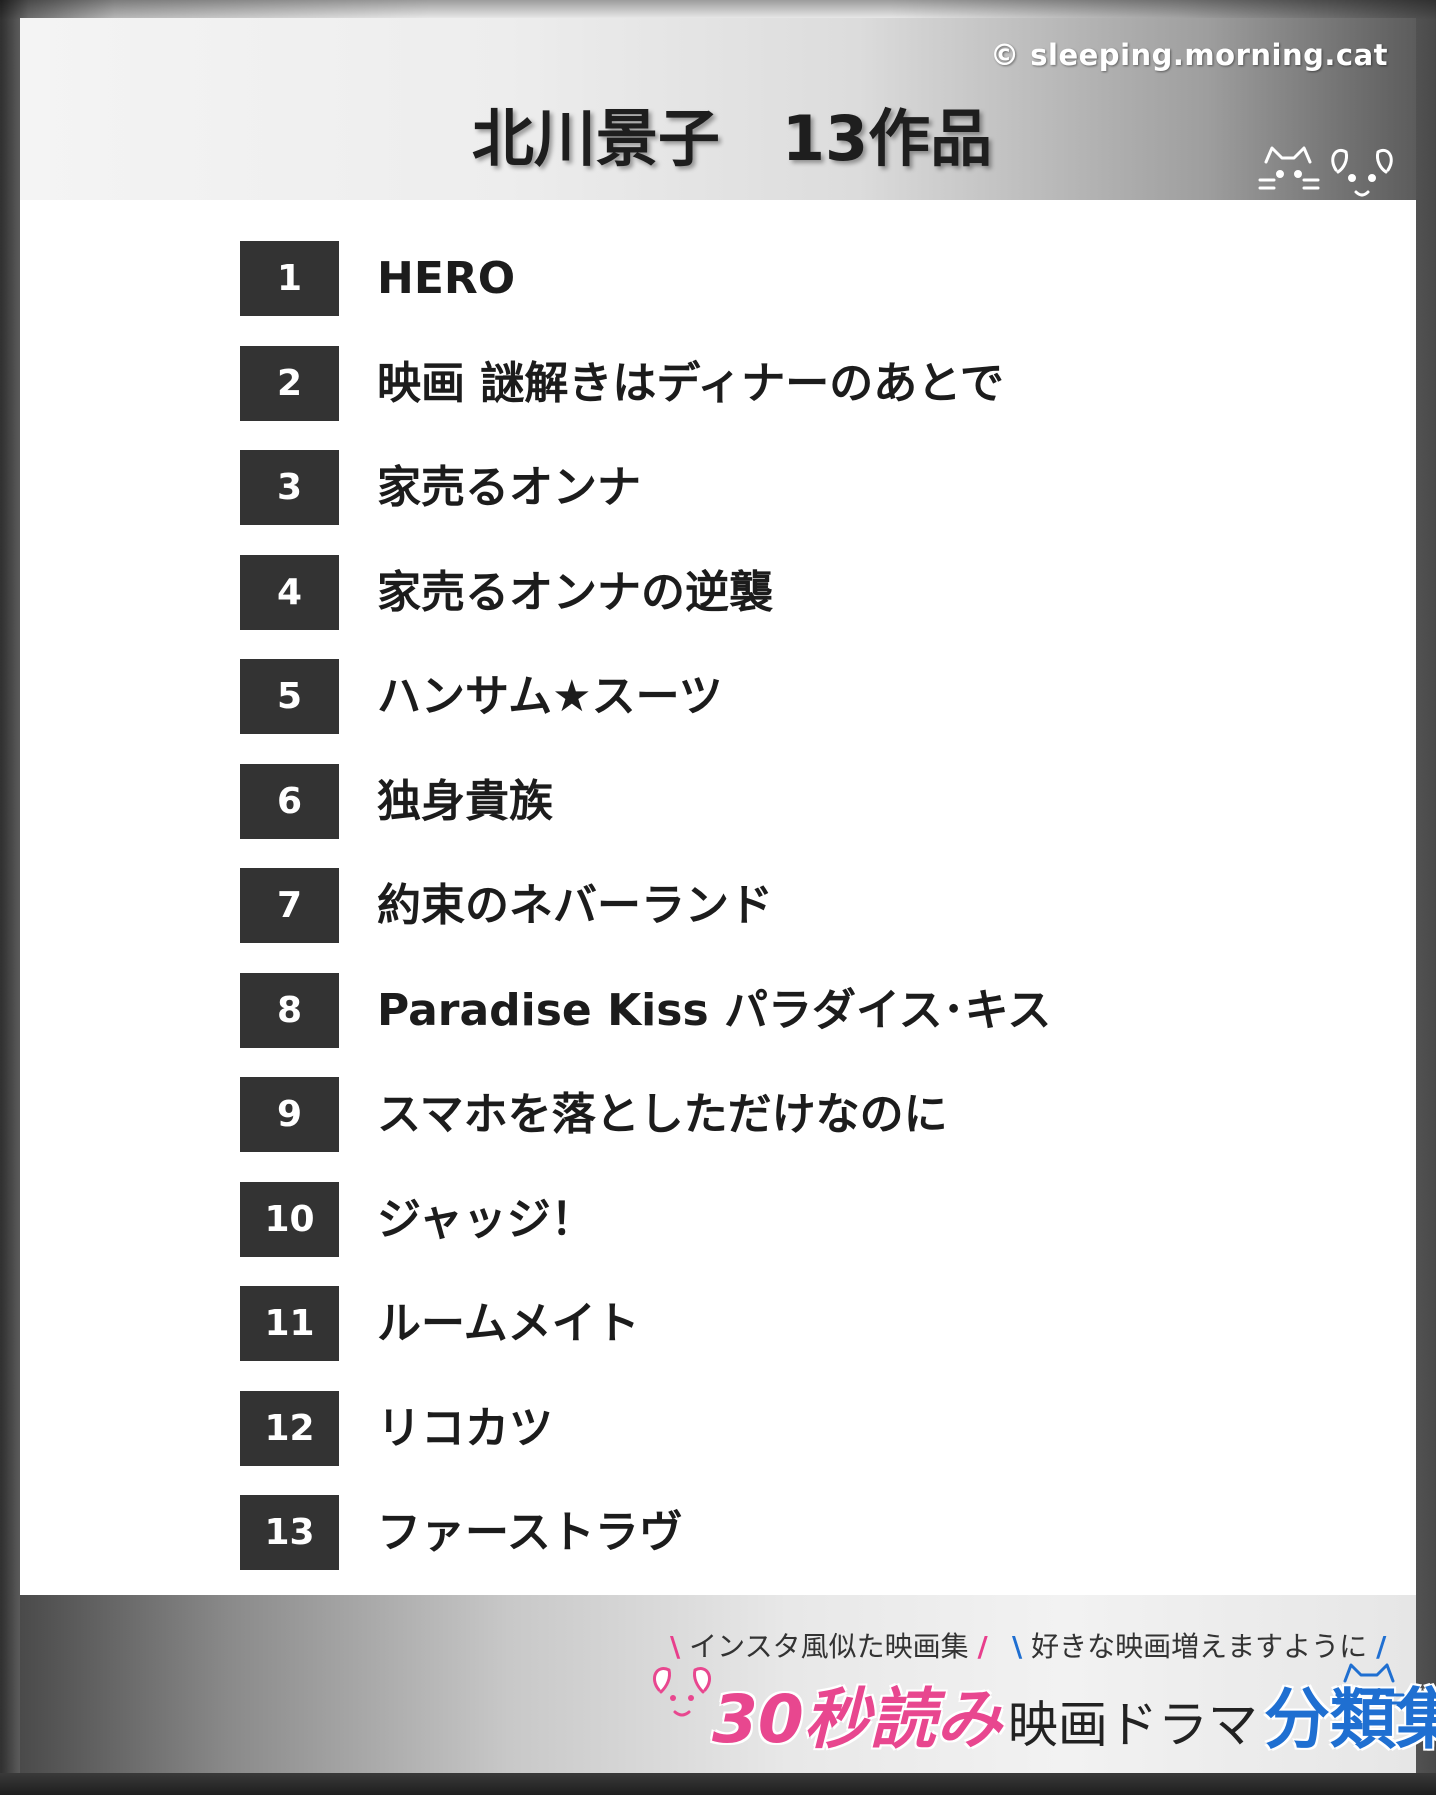 Image resolution: width=1436 pixels, height=1795 pixels. What do you see at coordinates (857, 1719) in the screenshot?
I see `brand-pink-text: 30秒読み` at bounding box center [857, 1719].